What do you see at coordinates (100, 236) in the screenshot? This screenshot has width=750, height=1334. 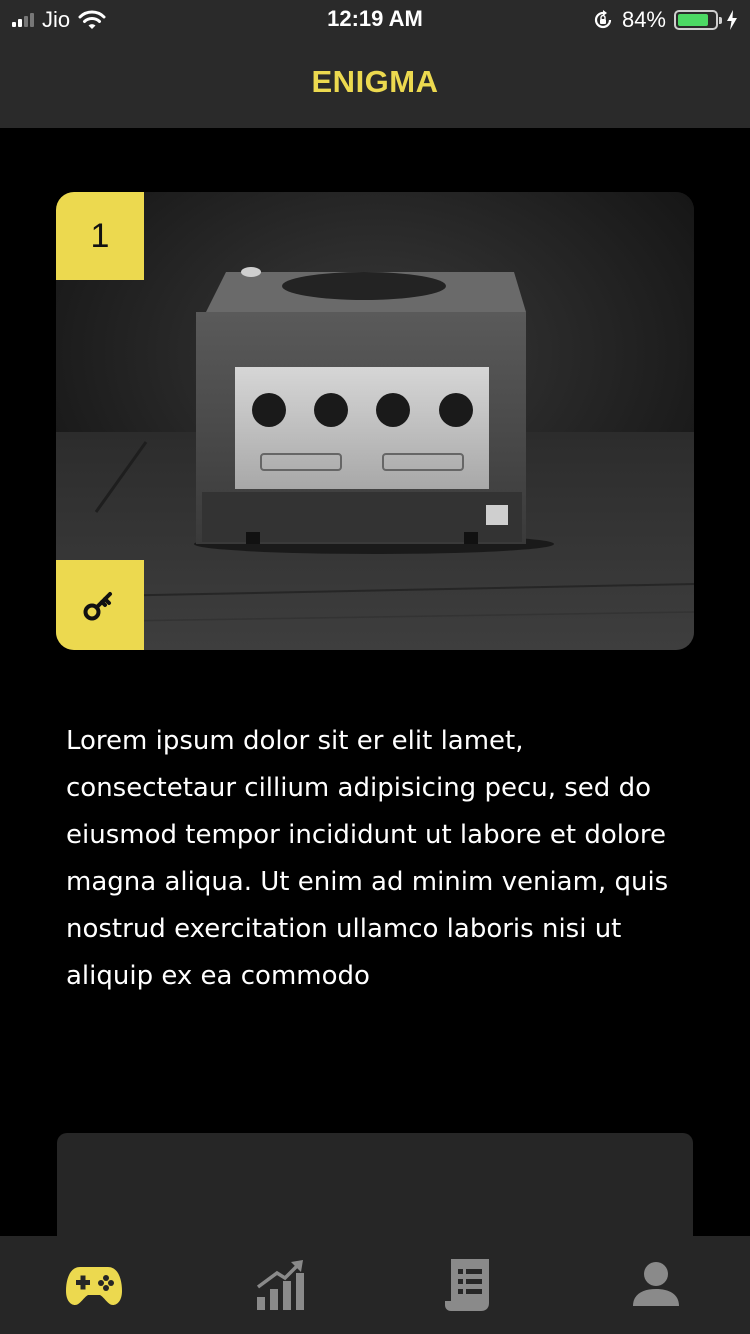 I see `level-number-badge: 1` at bounding box center [100, 236].